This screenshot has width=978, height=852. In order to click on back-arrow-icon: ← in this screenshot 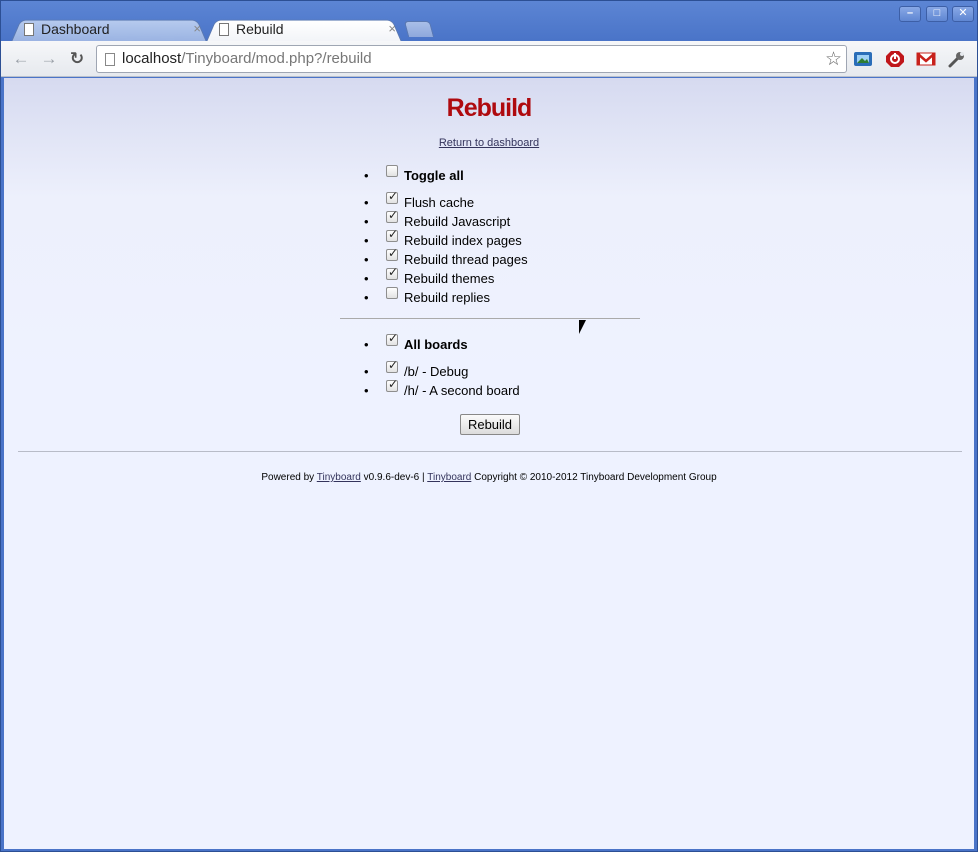, I will do `click(21, 59)`.